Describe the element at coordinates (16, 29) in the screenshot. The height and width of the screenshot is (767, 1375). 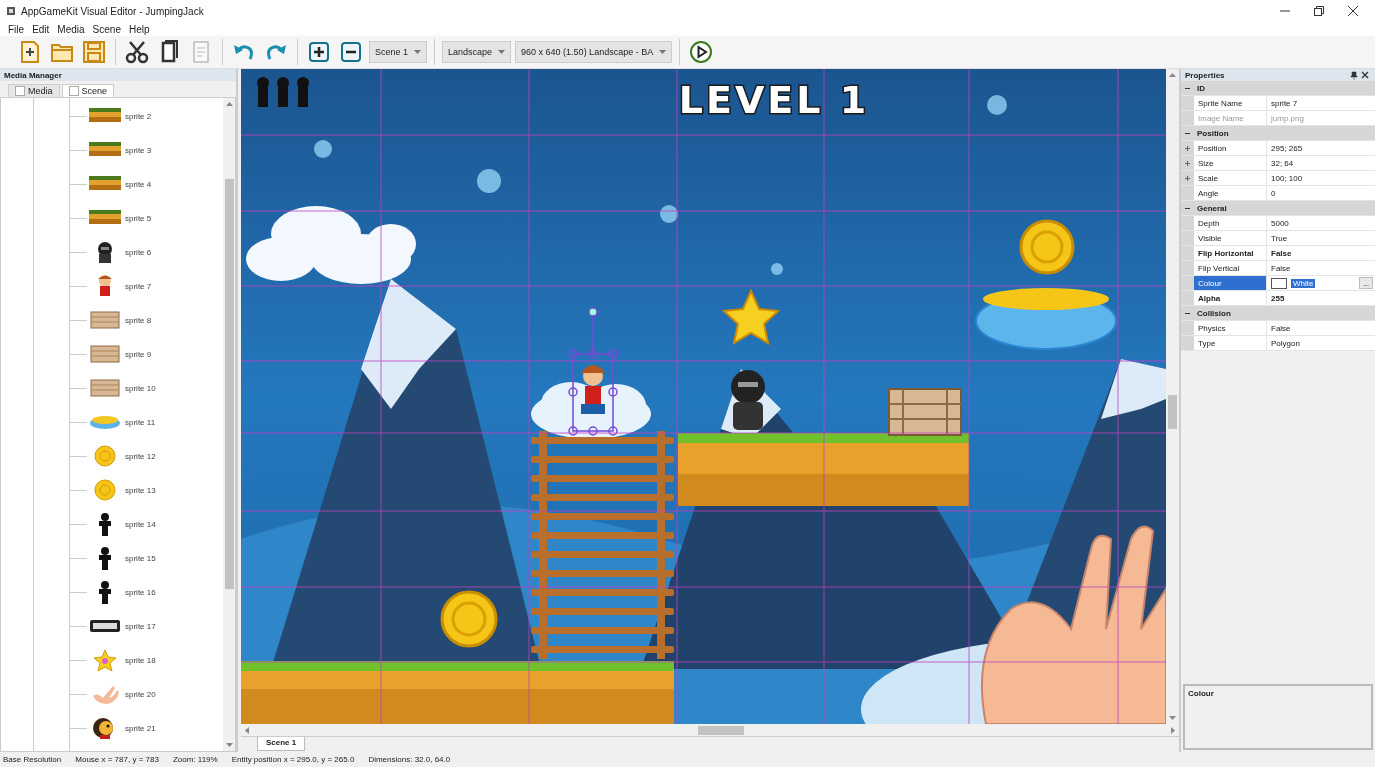
I see `menu-item: File` at that location.